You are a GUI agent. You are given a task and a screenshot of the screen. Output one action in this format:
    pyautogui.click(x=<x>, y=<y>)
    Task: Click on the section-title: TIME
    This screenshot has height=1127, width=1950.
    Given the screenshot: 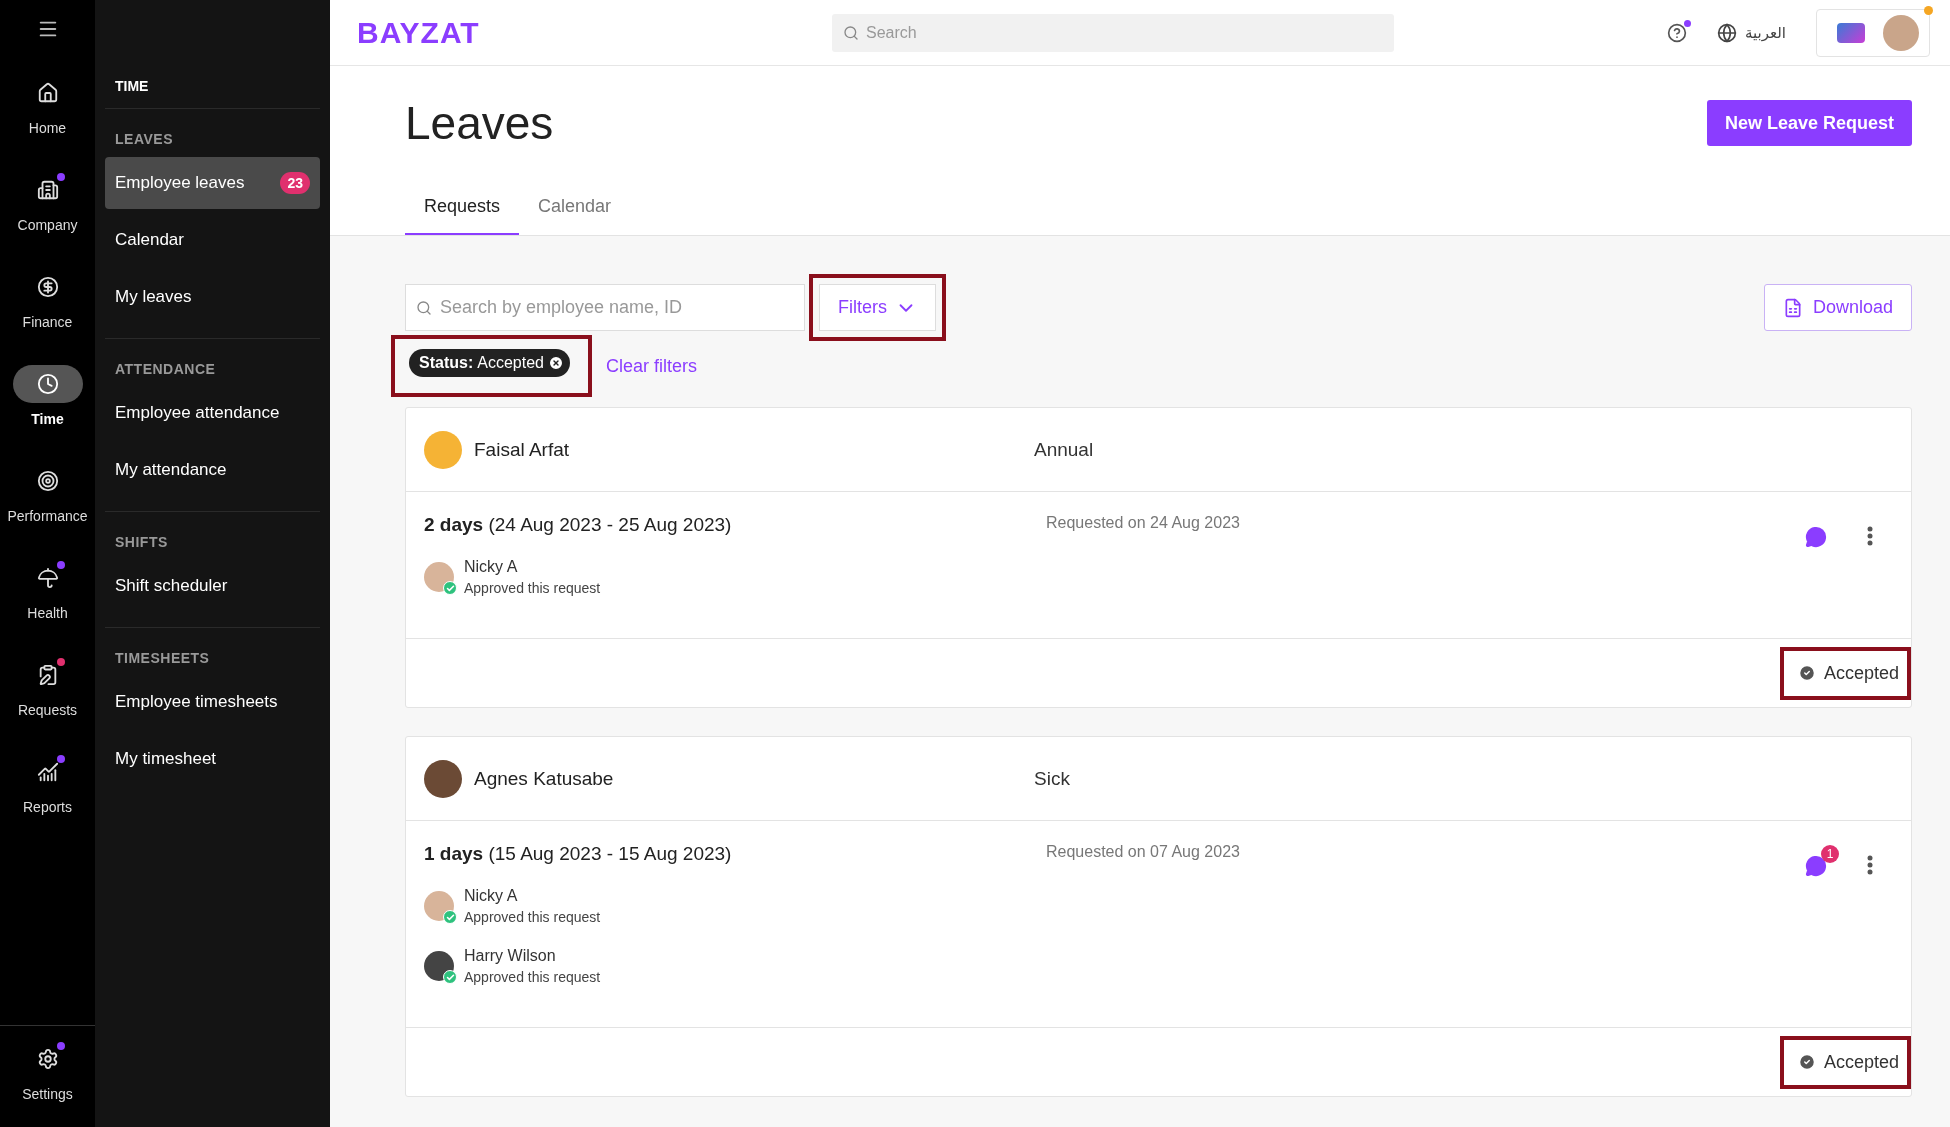 What is the action you would take?
    pyautogui.click(x=212, y=54)
    